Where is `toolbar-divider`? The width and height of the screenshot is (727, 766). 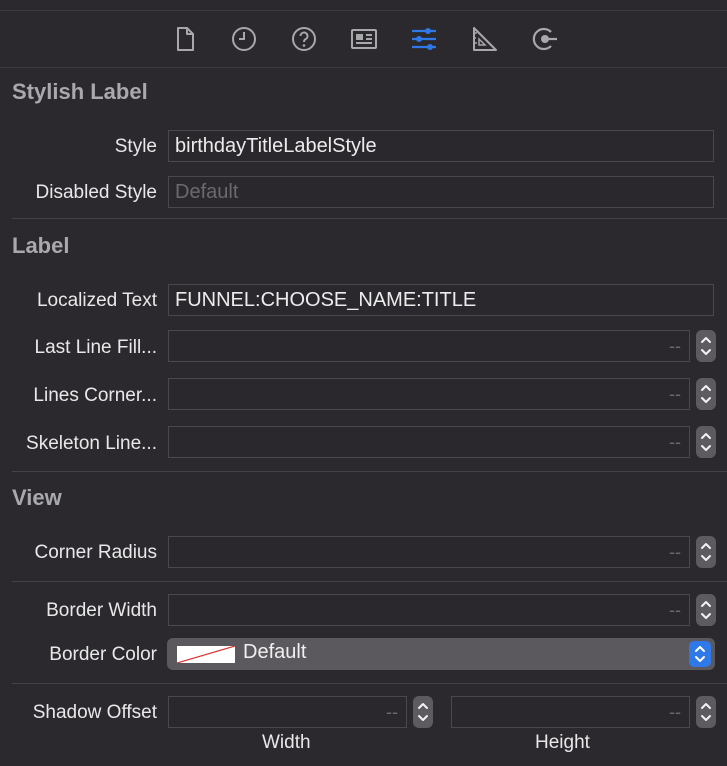 toolbar-divider is located at coordinates (363, 67).